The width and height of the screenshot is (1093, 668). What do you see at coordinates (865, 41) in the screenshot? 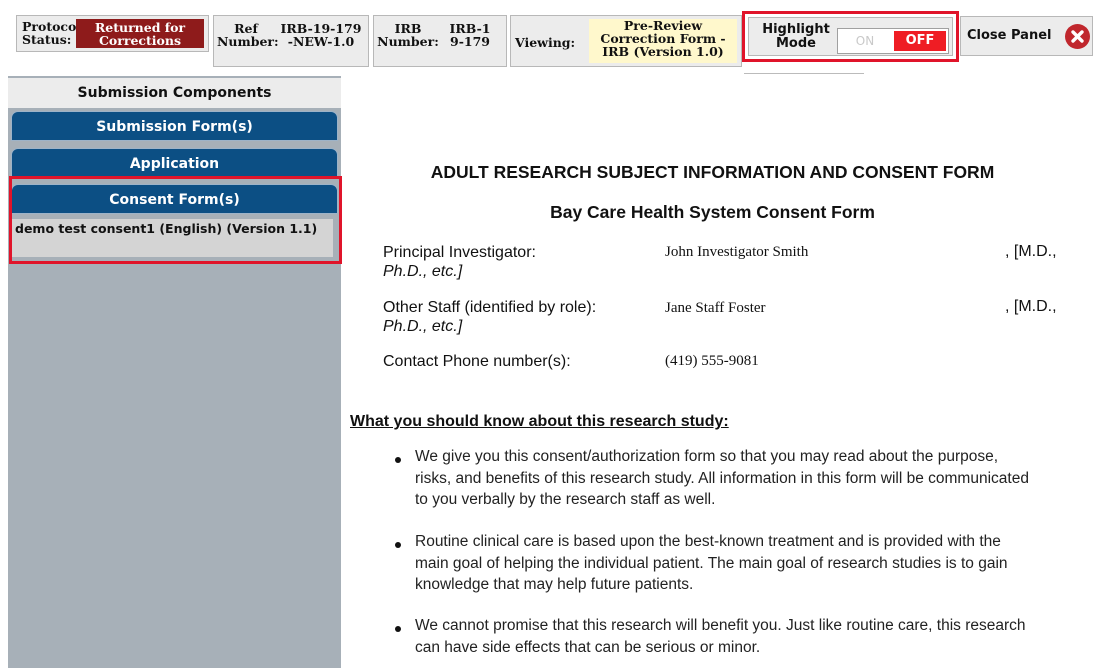
I see `toggle-on-option: ON` at bounding box center [865, 41].